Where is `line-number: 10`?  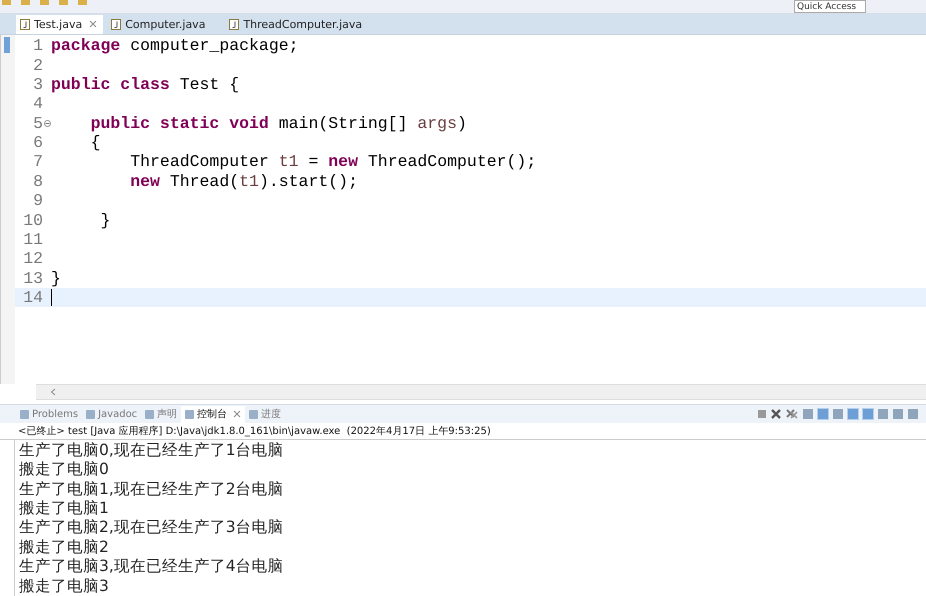
line-number: 10 is located at coordinates (32, 220).